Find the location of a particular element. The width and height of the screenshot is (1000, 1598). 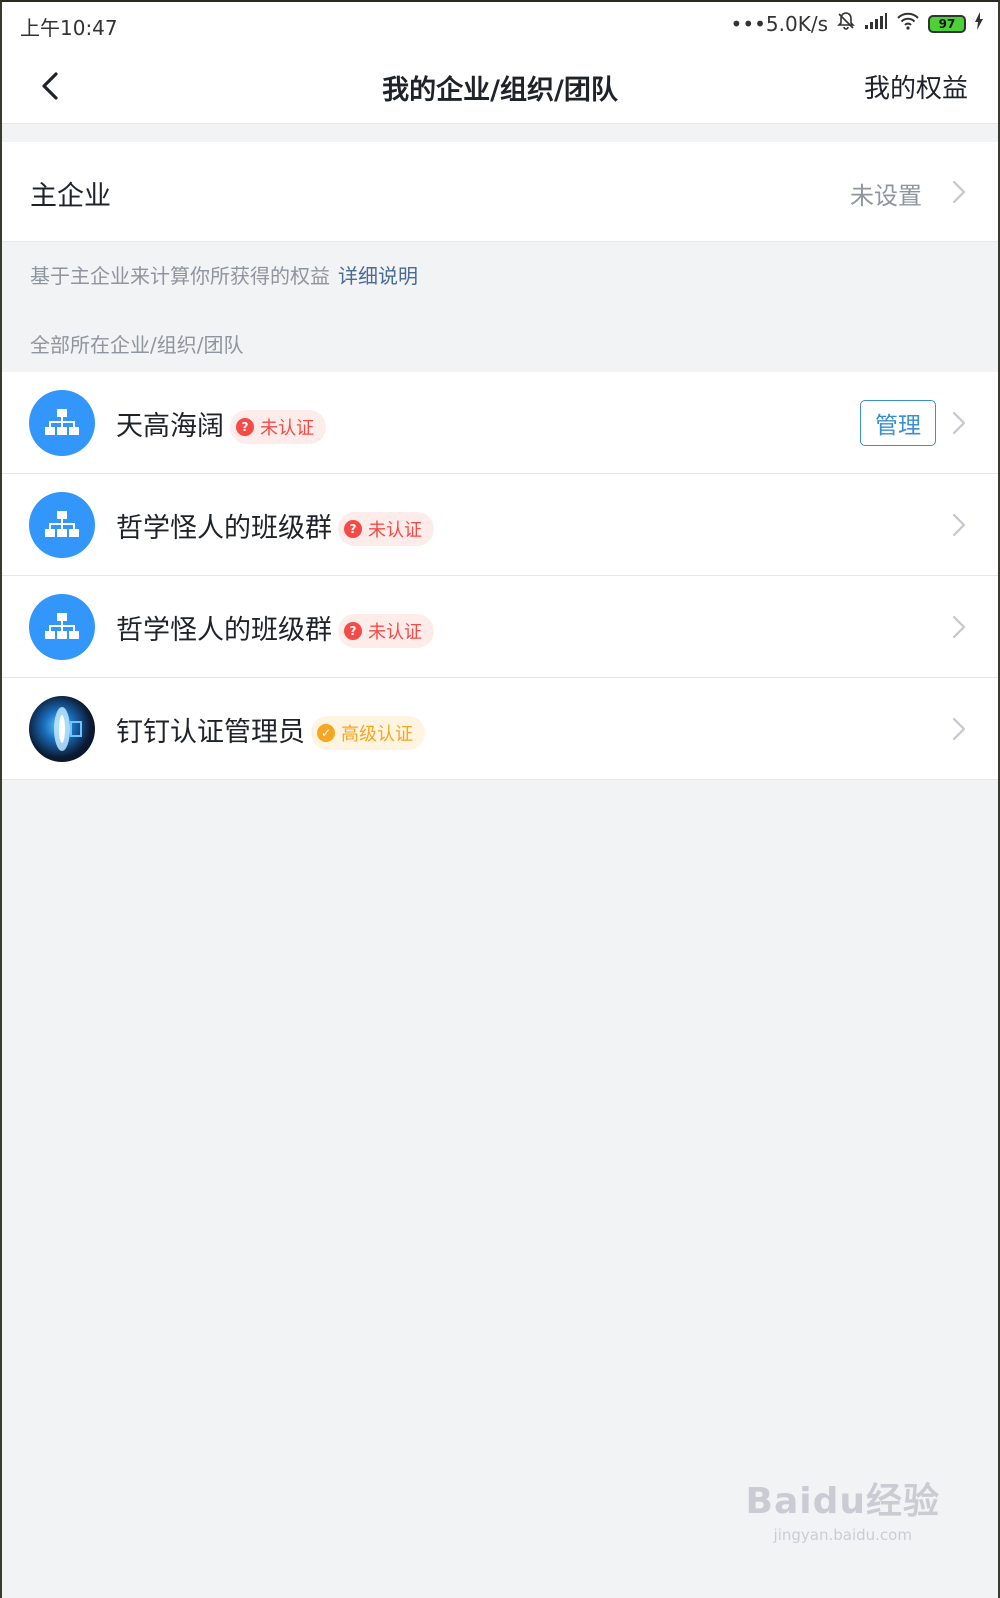

battery-icon: 97 is located at coordinates (947, 23).